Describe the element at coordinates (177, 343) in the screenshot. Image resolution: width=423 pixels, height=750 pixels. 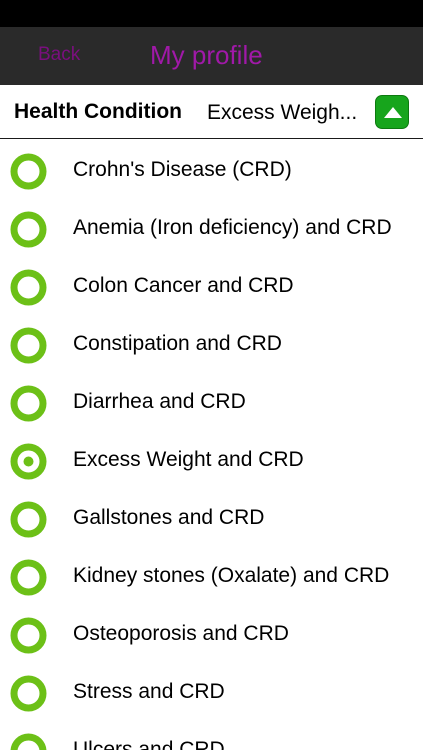
I see `condition-label: Constipation and CRD` at that location.